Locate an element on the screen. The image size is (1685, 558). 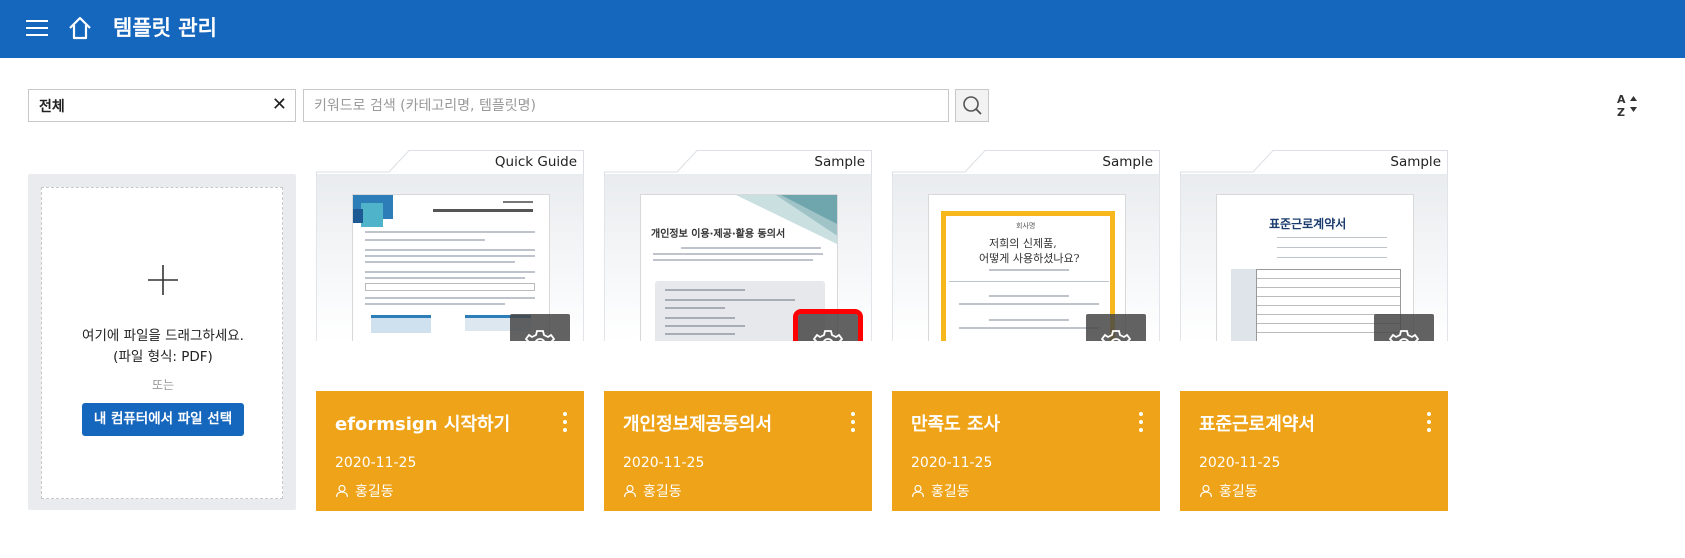
top-app-bar: 템플릿 관리 is located at coordinates (842, 29).